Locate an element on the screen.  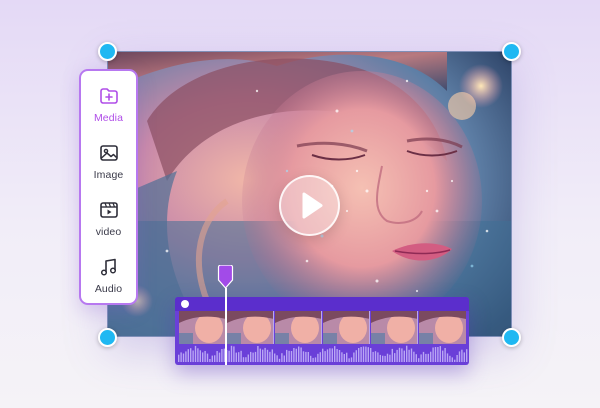
timeline-marker-icon is located at coordinates (185, 304).